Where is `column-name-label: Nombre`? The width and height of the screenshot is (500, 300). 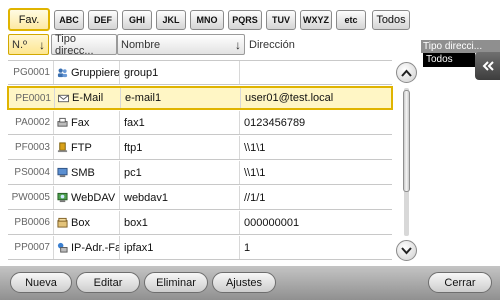 column-name-label: Nombre is located at coordinates (141, 44).